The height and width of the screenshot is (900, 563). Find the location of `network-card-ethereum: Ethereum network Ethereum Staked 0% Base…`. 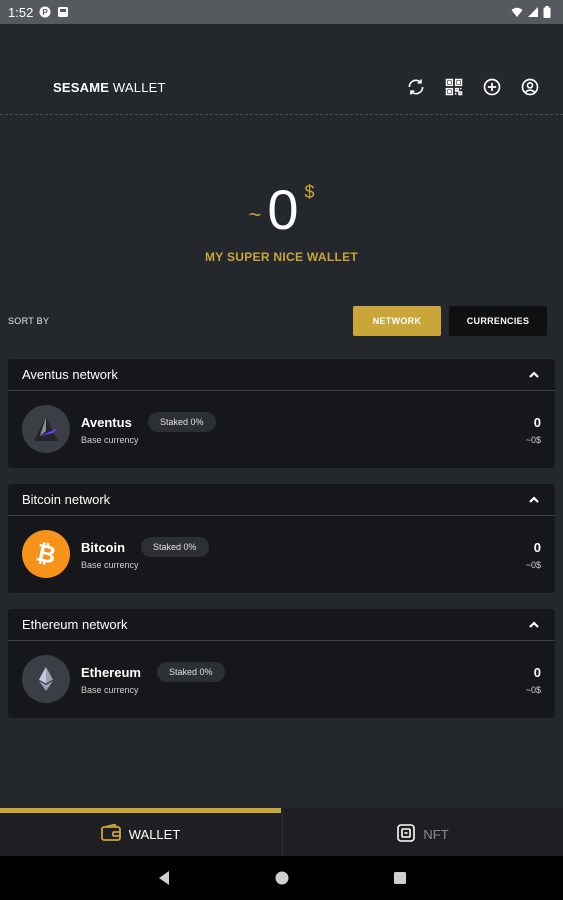

network-card-ethereum: Ethereum network Ethereum Staked 0% Base… is located at coordinates (281, 663).